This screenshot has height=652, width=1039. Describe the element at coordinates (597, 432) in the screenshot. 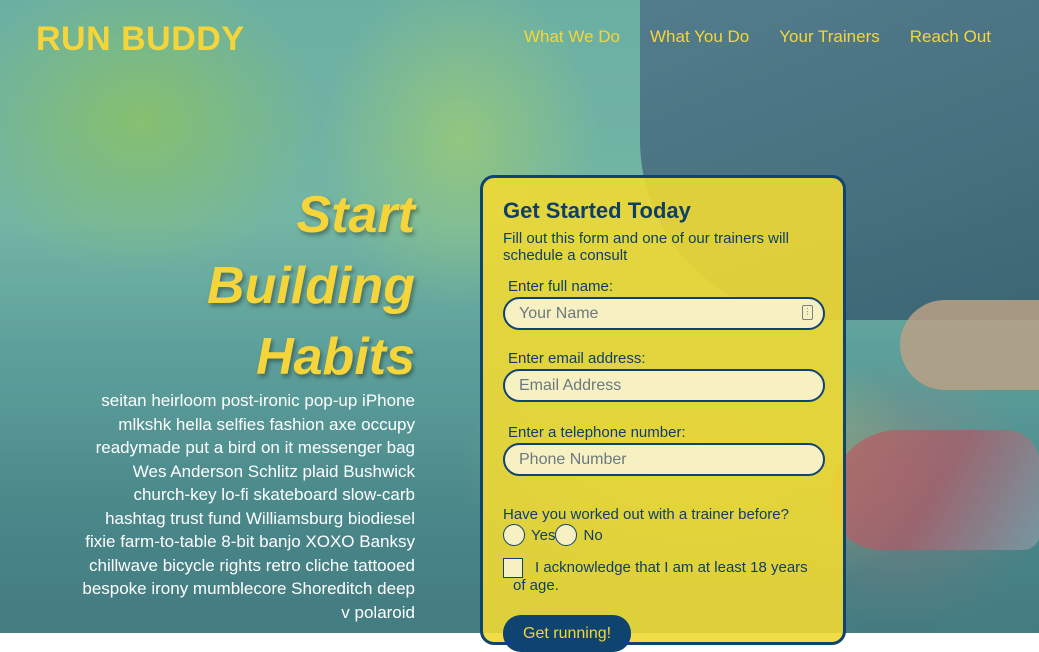

I see `phone-label: Enter a telephone number:` at that location.